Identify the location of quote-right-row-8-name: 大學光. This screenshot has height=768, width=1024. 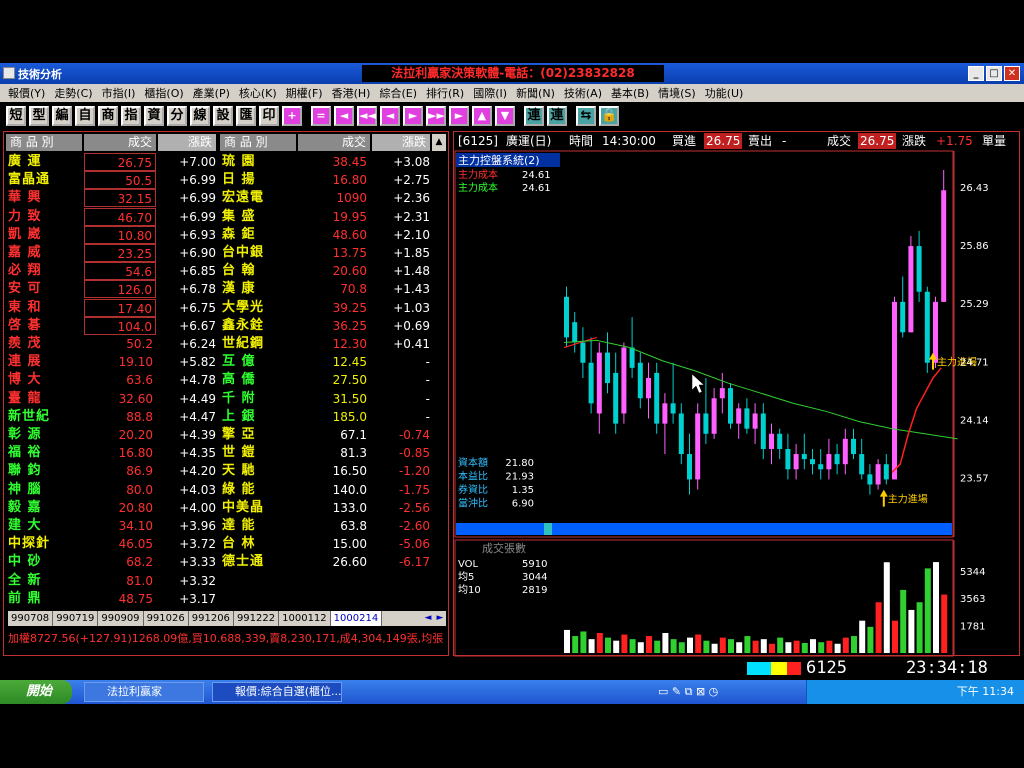
(259, 308).